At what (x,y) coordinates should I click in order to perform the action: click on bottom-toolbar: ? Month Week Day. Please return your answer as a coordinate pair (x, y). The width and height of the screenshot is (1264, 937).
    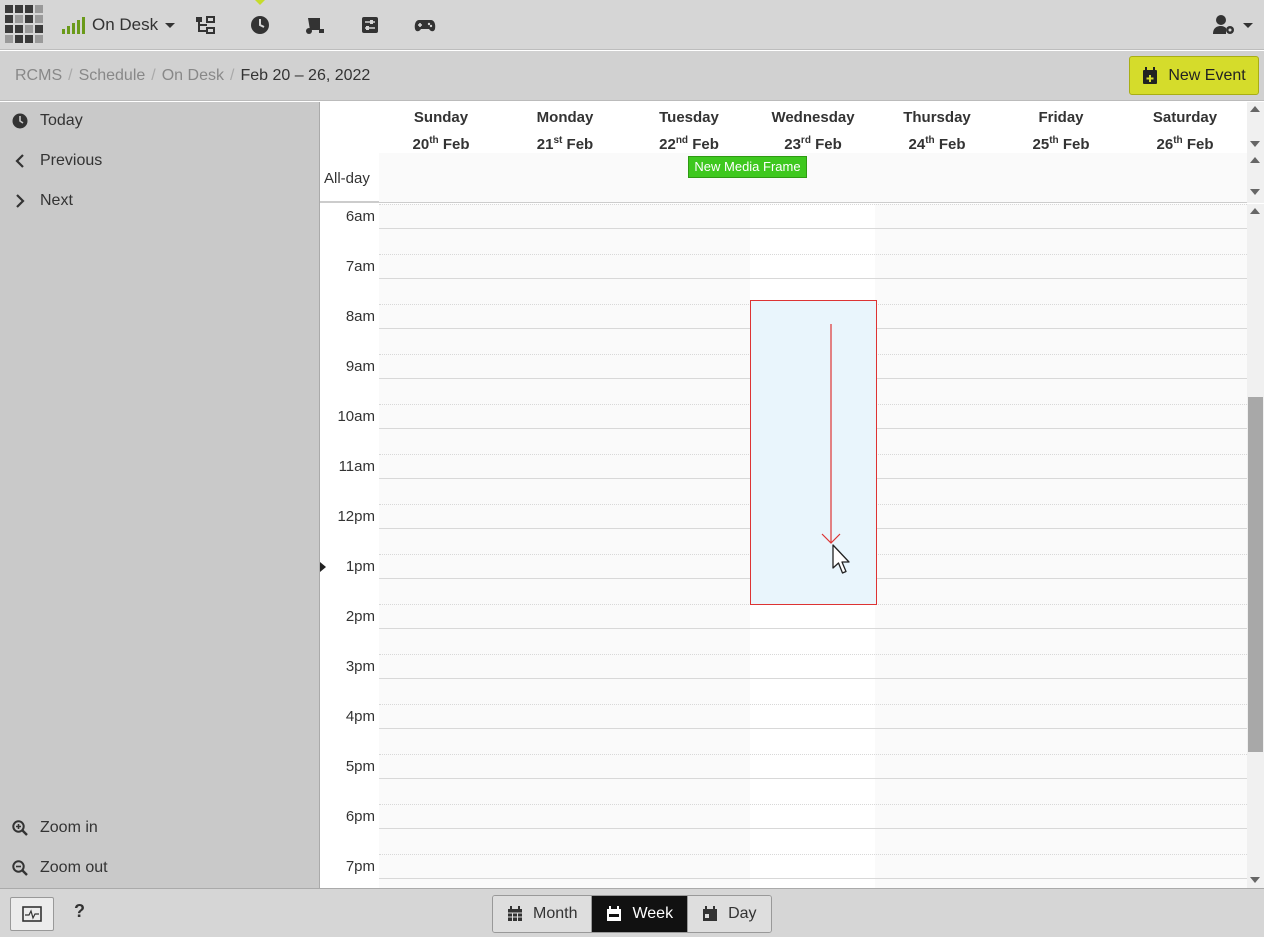
    Looking at the image, I should click on (632, 912).